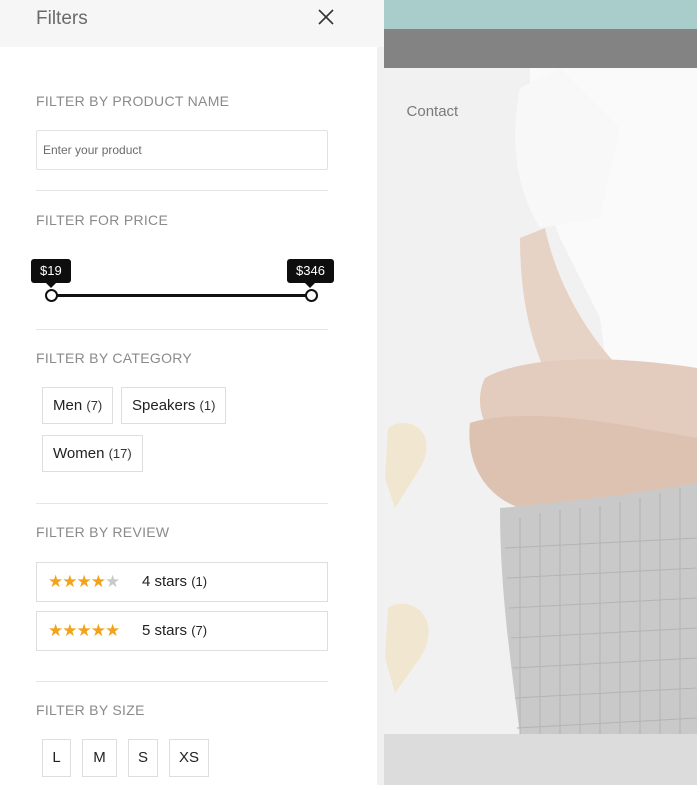  What do you see at coordinates (79, 453) in the screenshot?
I see `category-label: Women` at bounding box center [79, 453].